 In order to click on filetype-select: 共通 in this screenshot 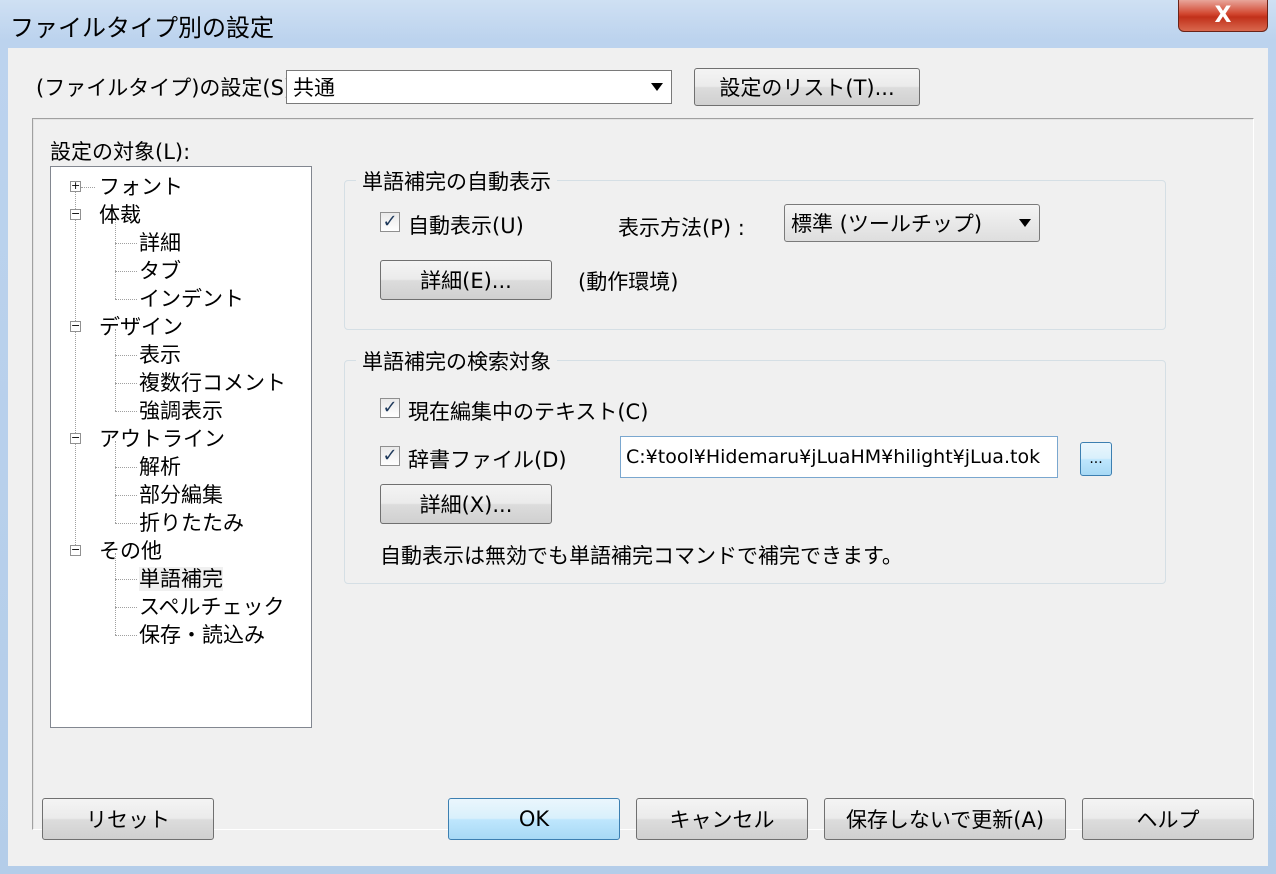, I will do `click(479, 87)`.